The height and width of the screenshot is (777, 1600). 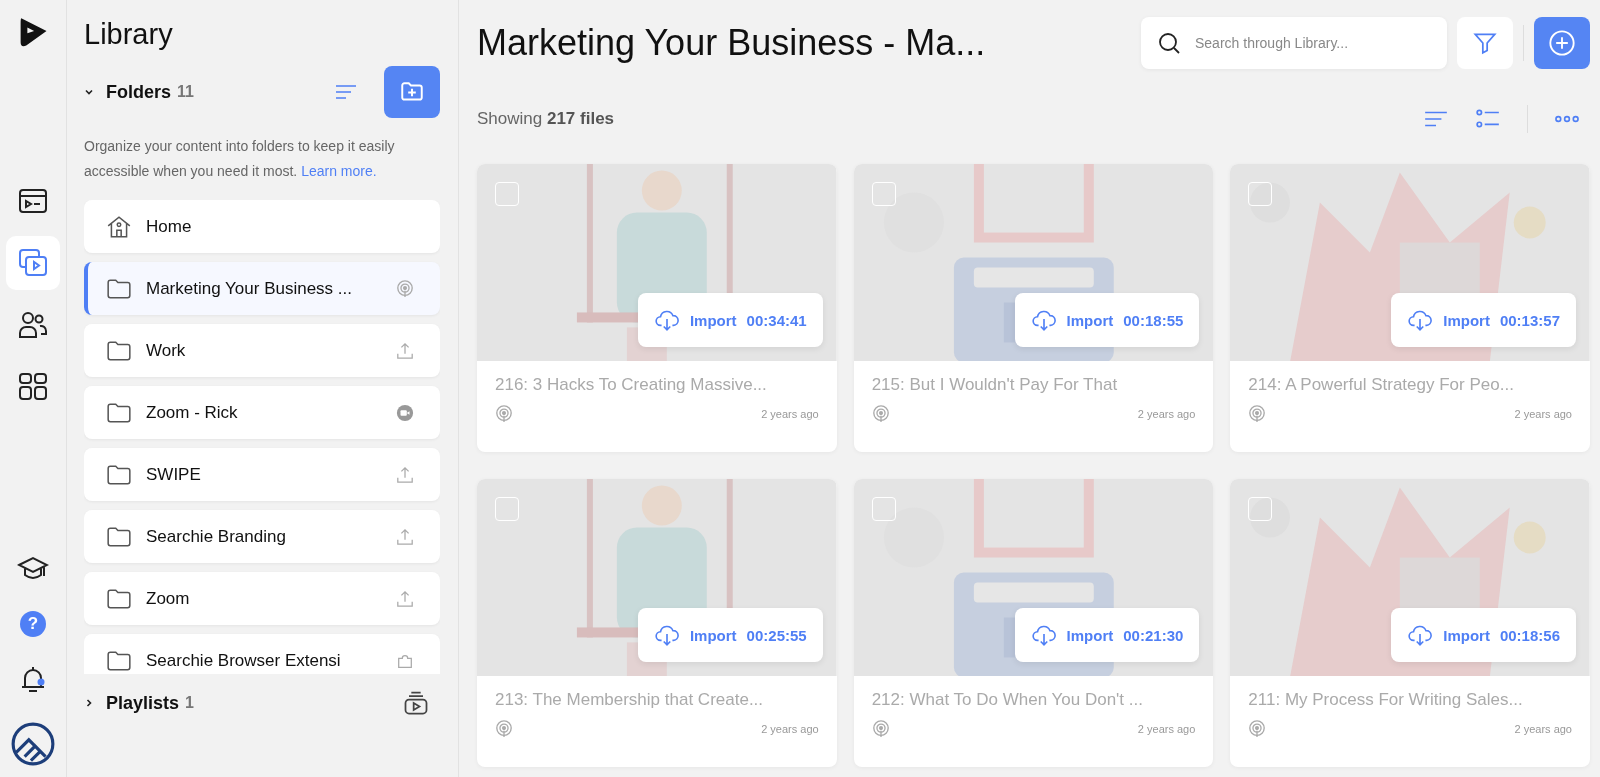 I want to click on add-button, so click(x=1562, y=43).